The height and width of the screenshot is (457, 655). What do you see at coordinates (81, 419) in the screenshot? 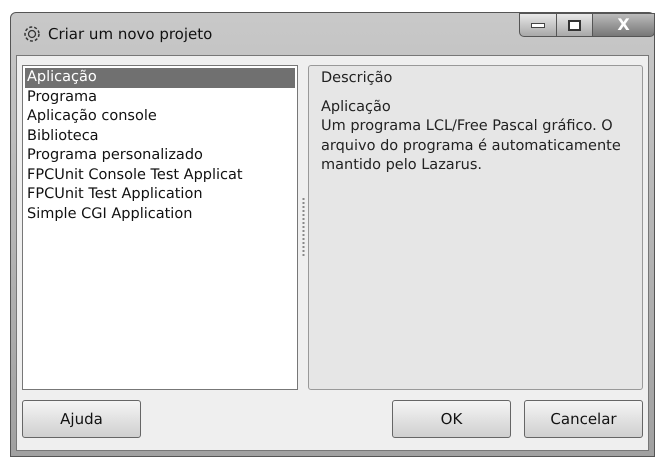
I see `help-button: Ajuda` at bounding box center [81, 419].